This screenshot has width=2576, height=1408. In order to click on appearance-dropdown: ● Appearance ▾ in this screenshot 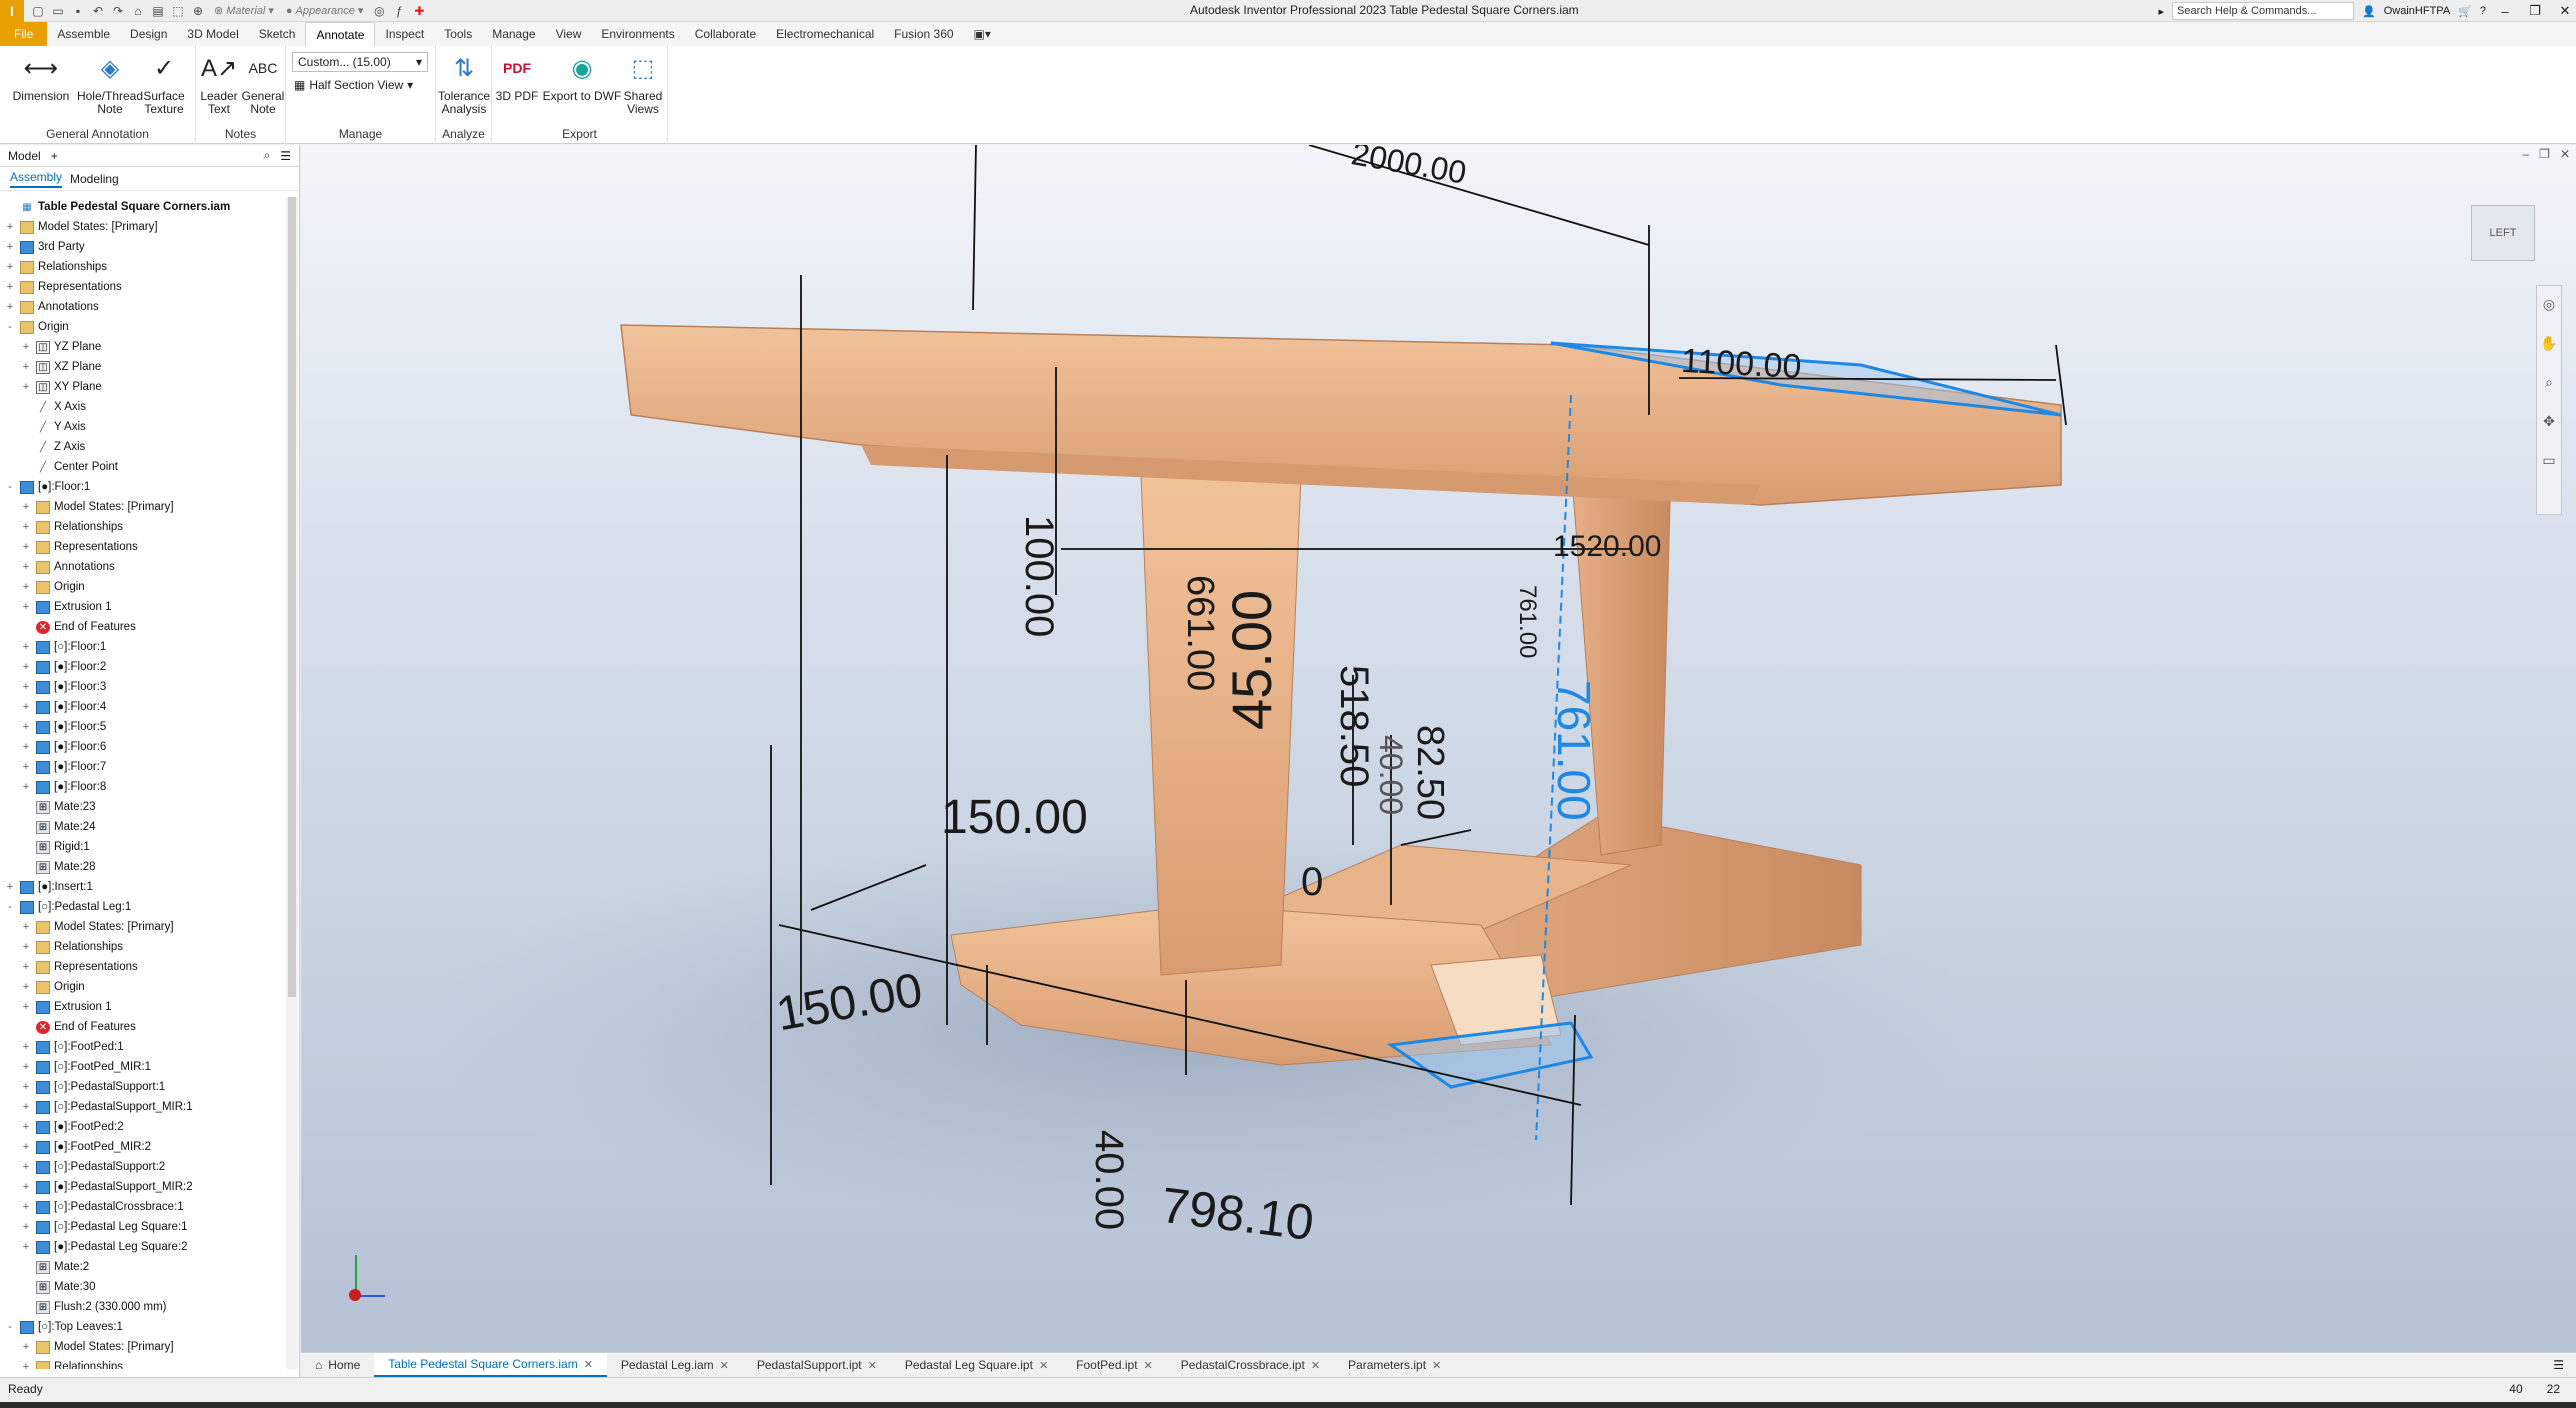, I will do `click(325, 11)`.